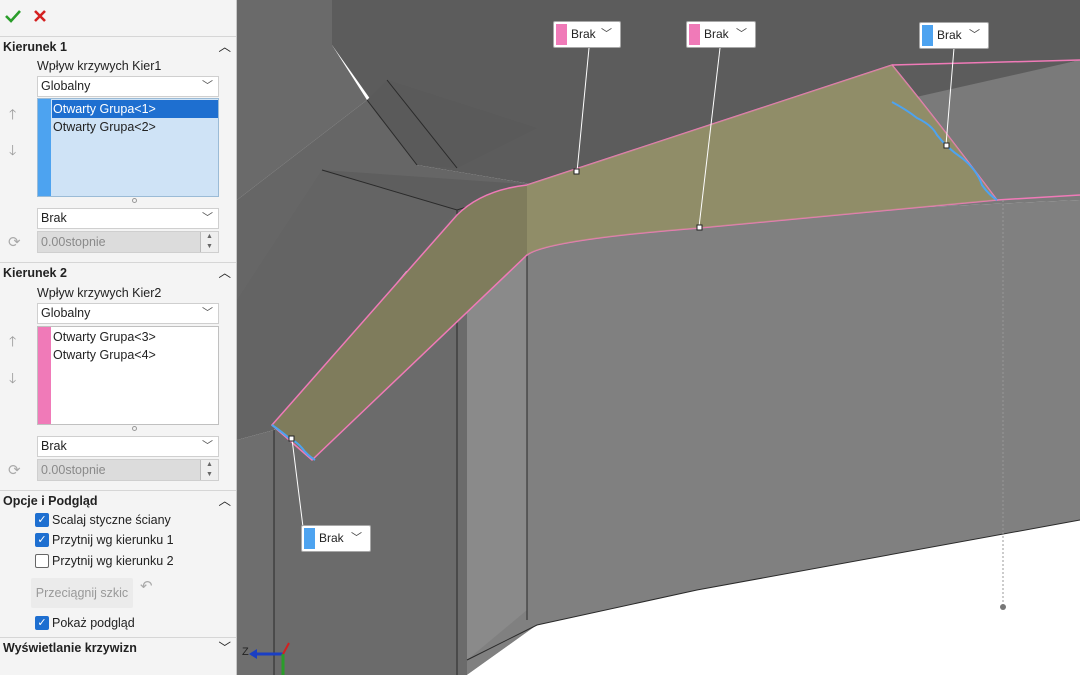 The width and height of the screenshot is (1080, 675). I want to click on drag-sketch-button: Przeciągnij szkic, so click(82, 593).